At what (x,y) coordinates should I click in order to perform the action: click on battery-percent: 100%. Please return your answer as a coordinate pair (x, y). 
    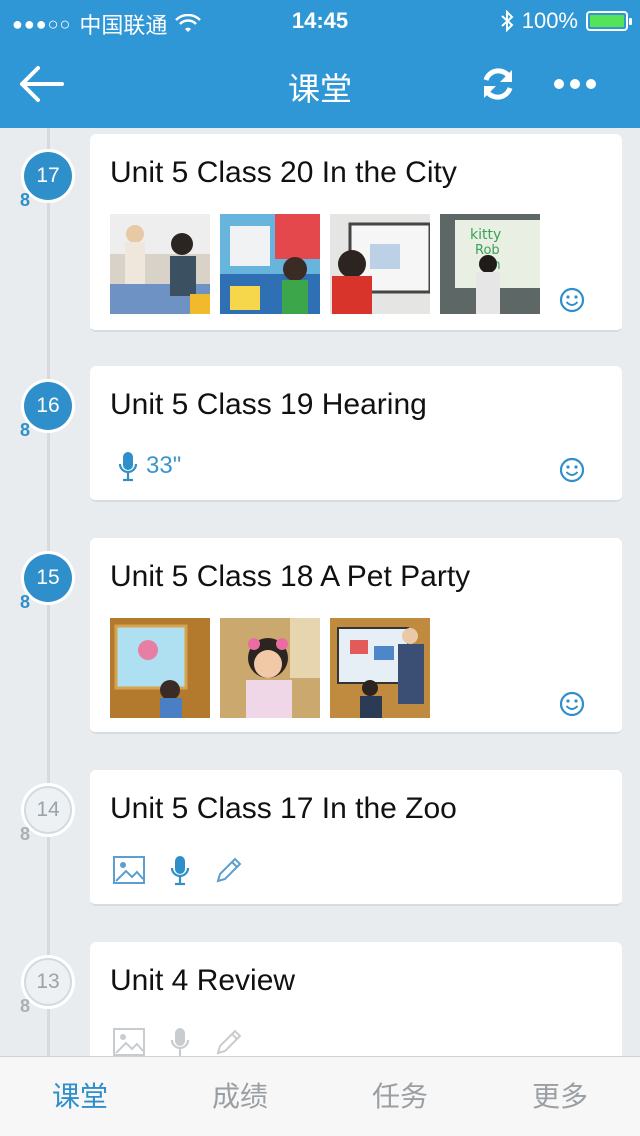
    Looking at the image, I should click on (549, 20).